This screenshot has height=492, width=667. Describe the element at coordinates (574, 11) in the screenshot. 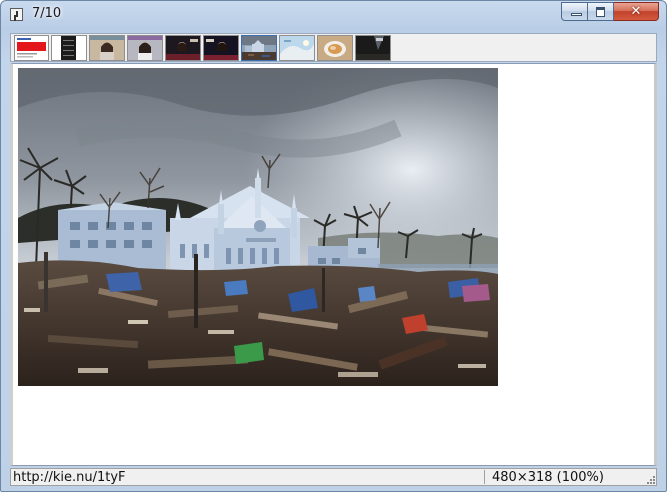

I see `minimize-button` at that location.